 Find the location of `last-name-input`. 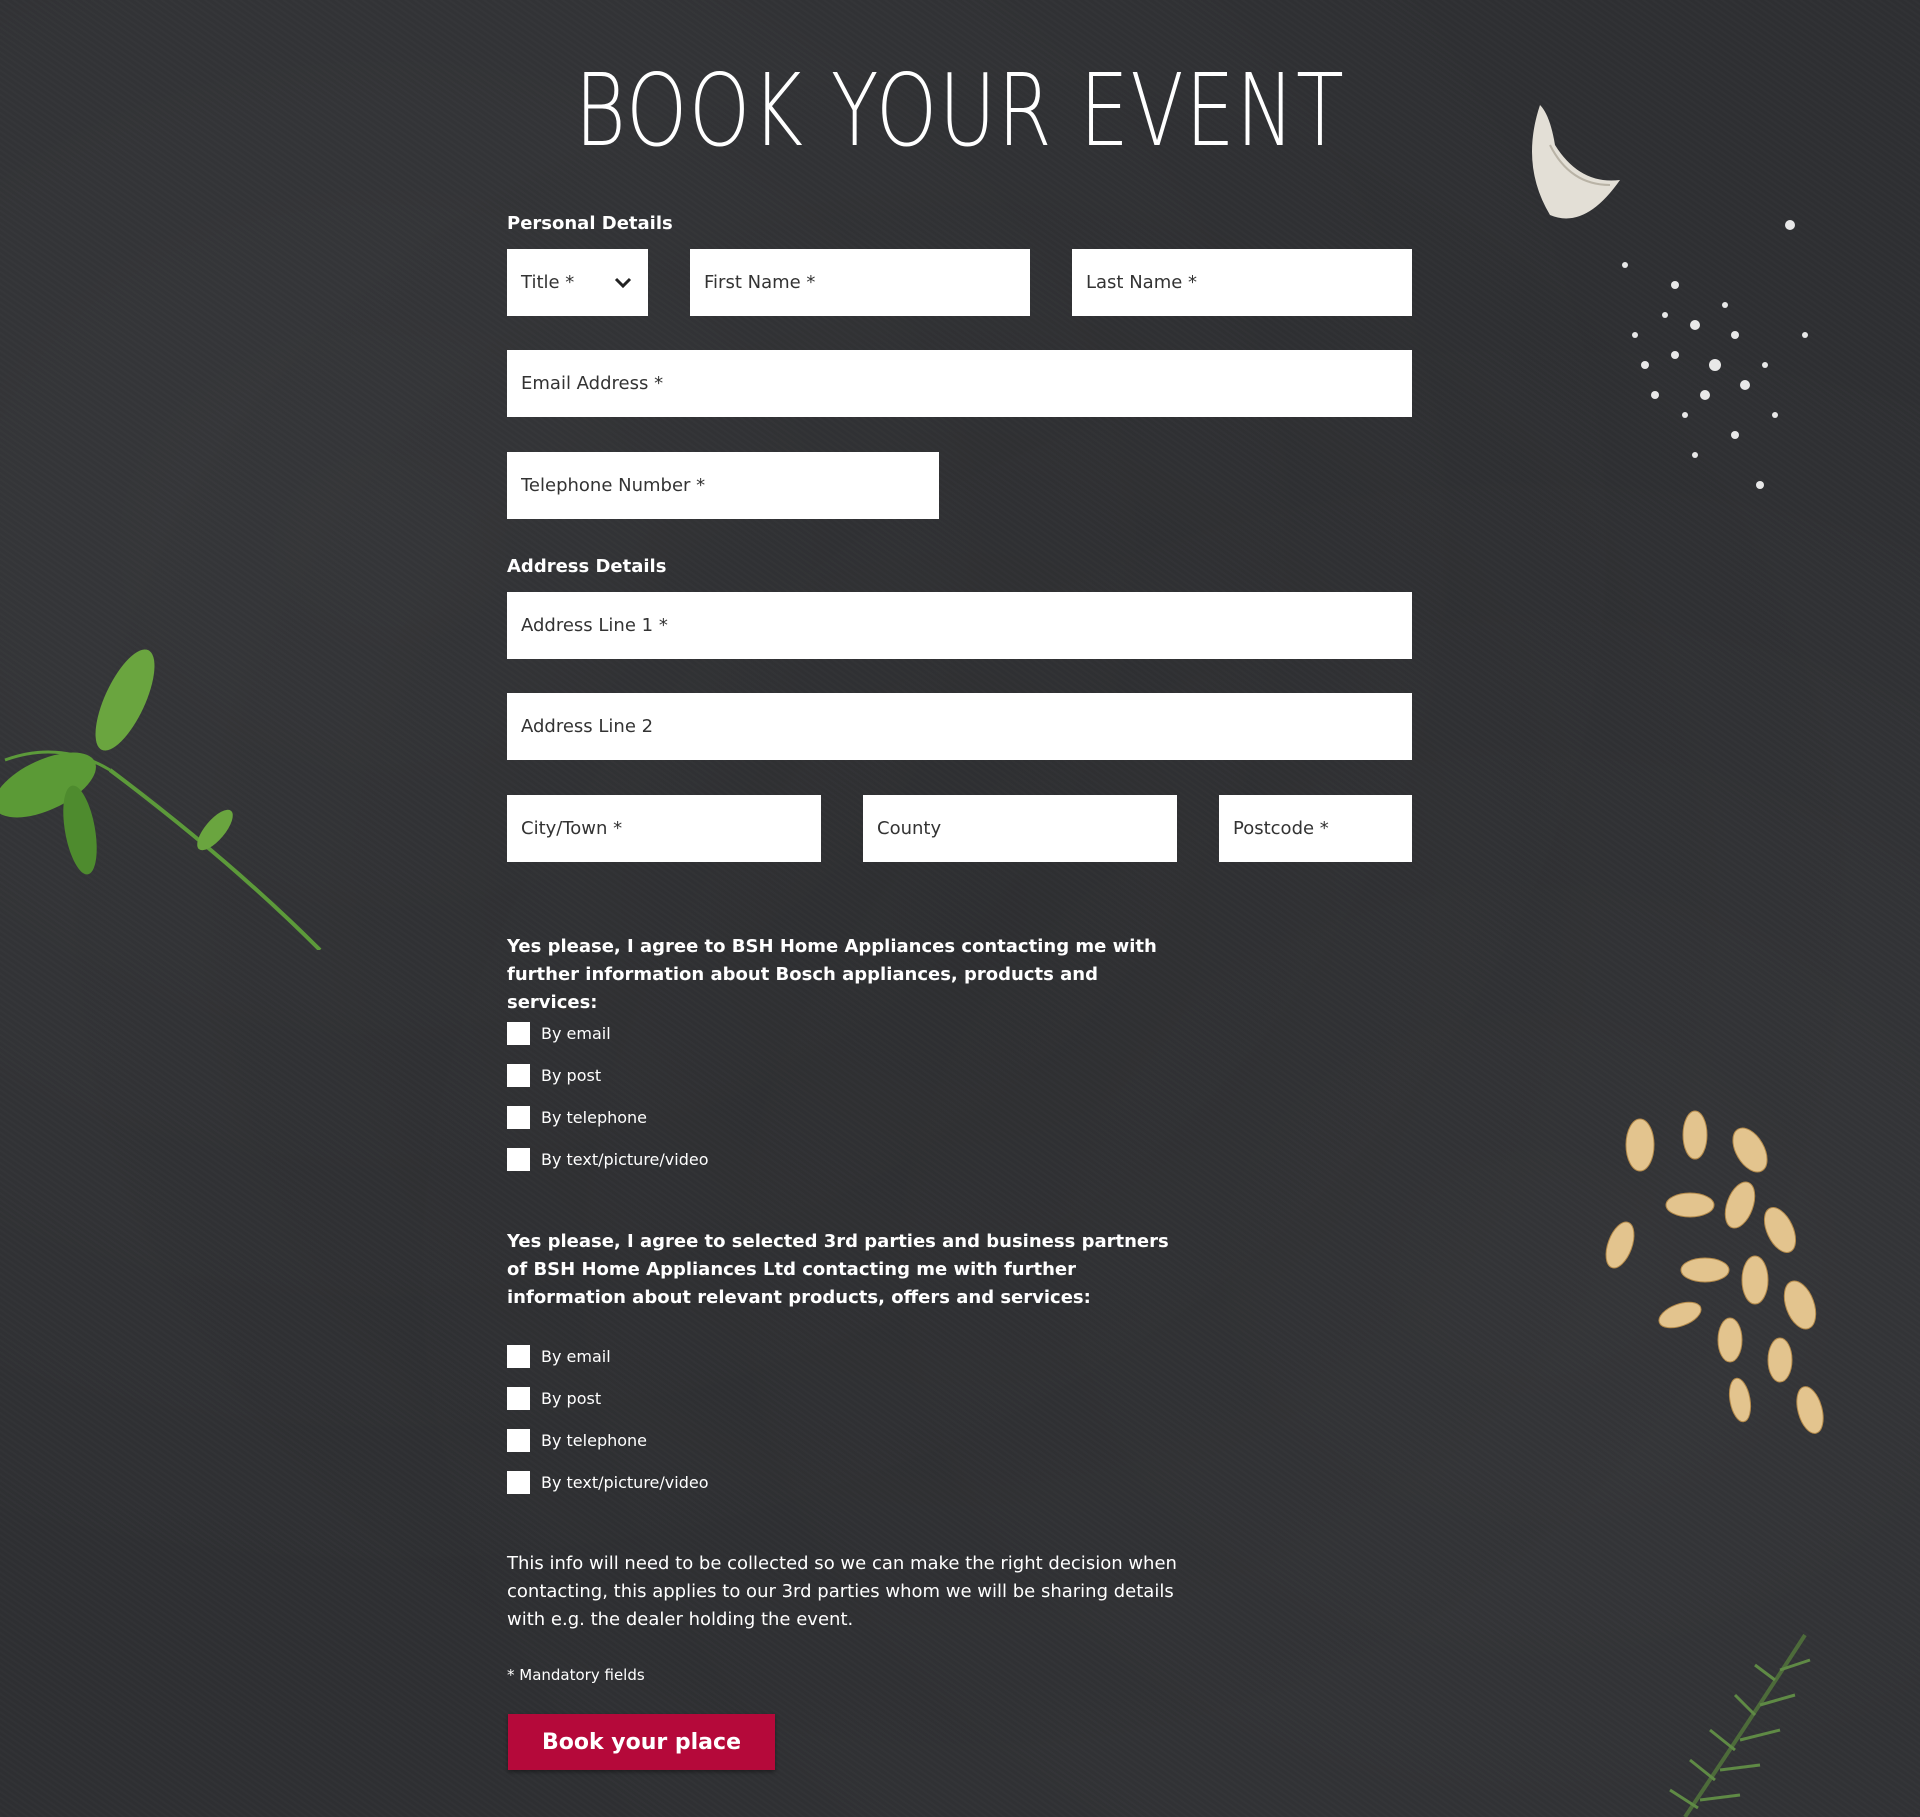

last-name-input is located at coordinates (1242, 282).